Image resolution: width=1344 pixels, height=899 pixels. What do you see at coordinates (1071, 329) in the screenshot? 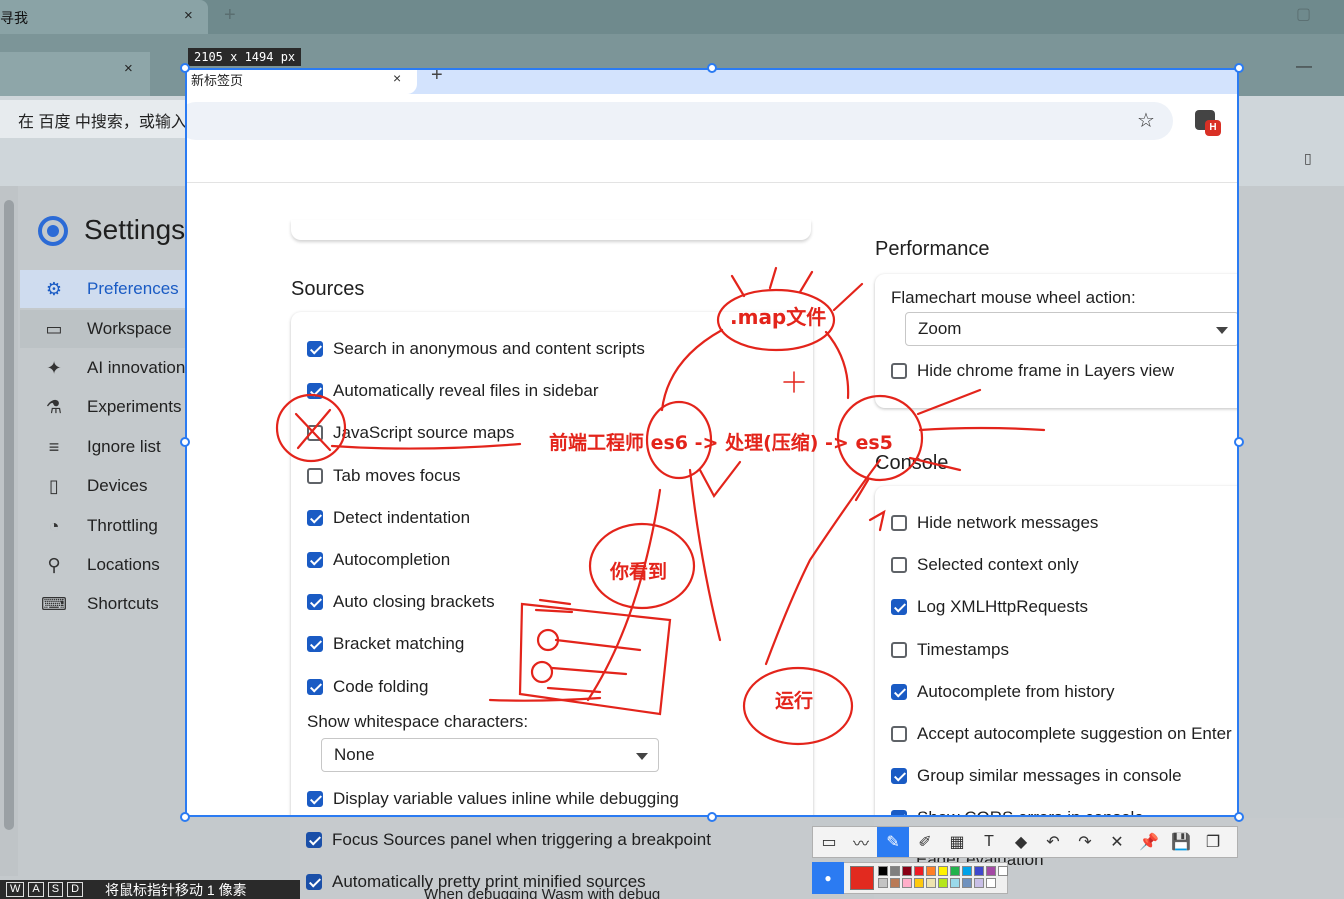
I see `flamechart-select: Zoom` at bounding box center [1071, 329].